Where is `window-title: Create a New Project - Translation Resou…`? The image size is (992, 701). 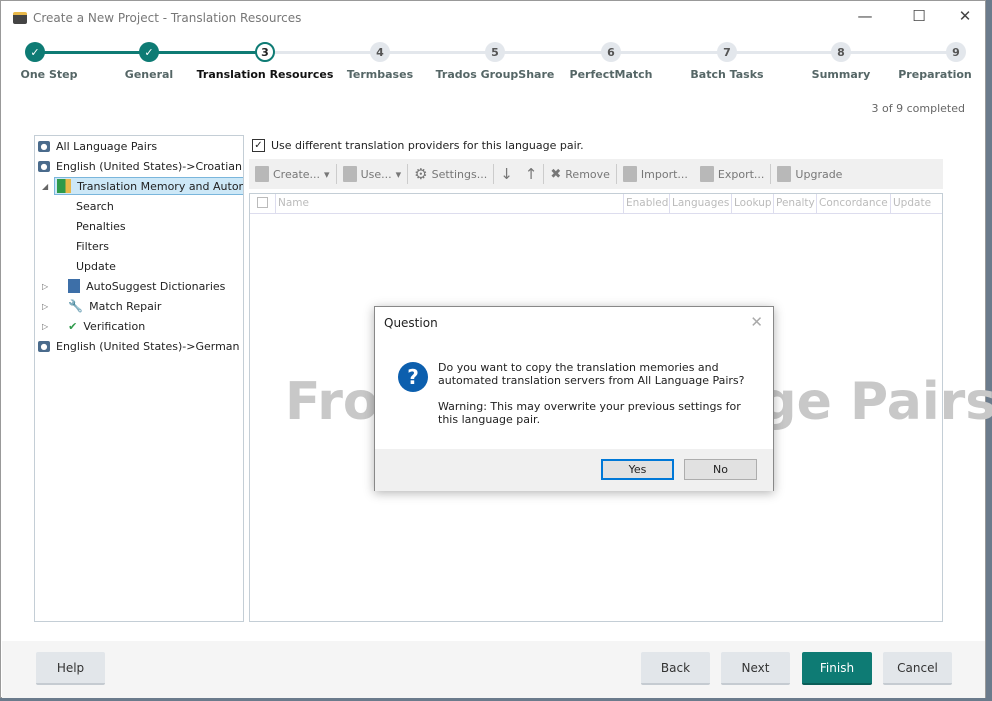 window-title: Create a New Project - Translation Resou… is located at coordinates (167, 18).